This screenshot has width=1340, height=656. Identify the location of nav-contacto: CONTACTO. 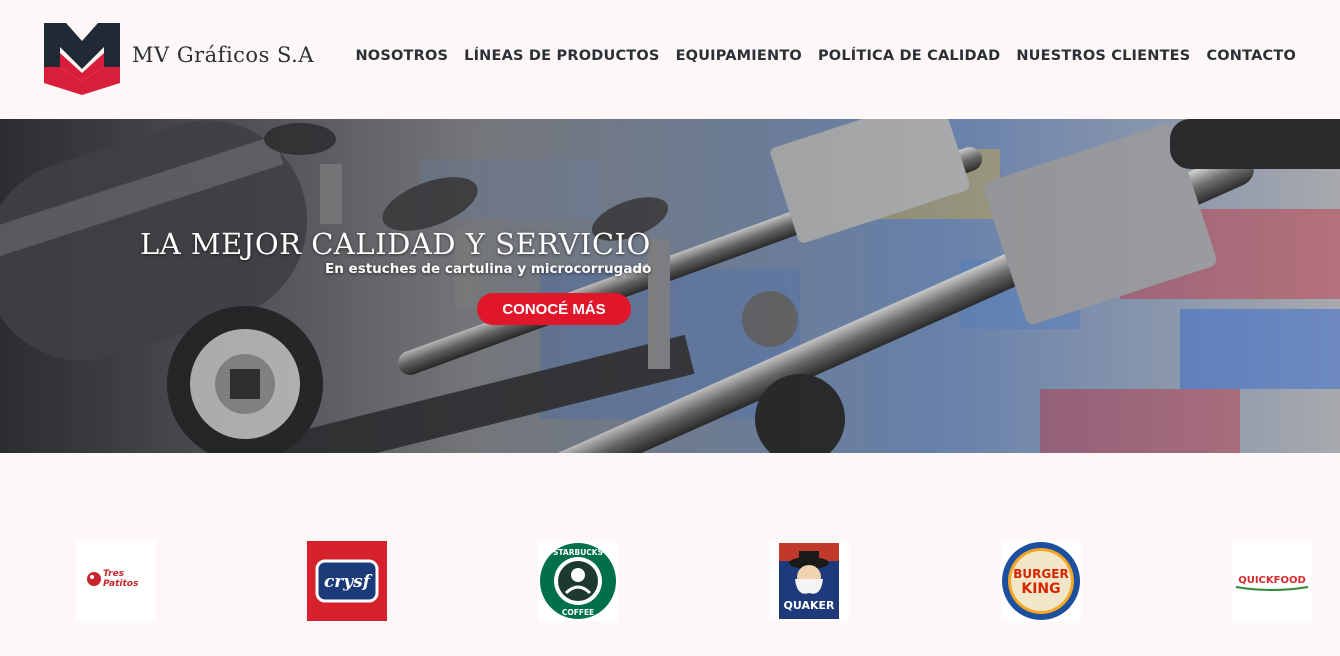
(1251, 56).